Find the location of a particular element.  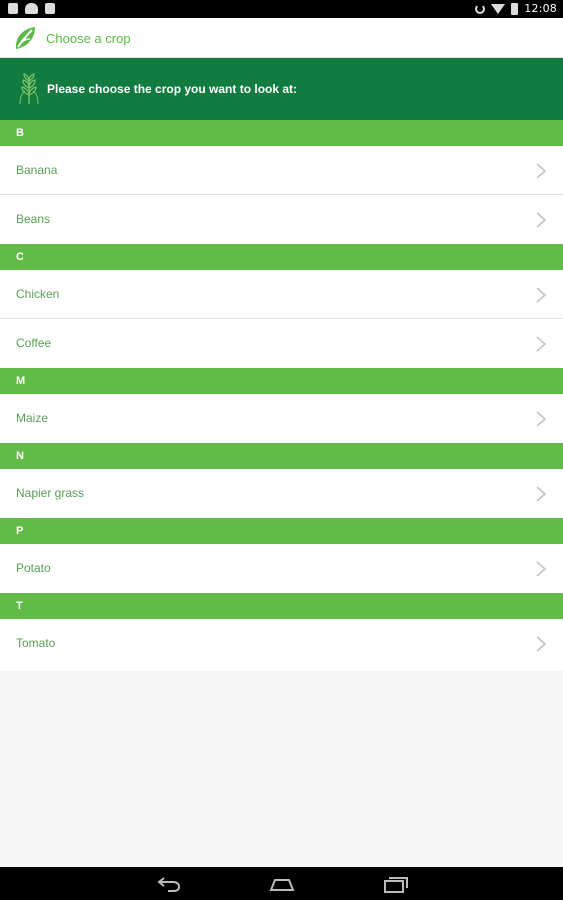

rotation-icon is located at coordinates (480, 8).